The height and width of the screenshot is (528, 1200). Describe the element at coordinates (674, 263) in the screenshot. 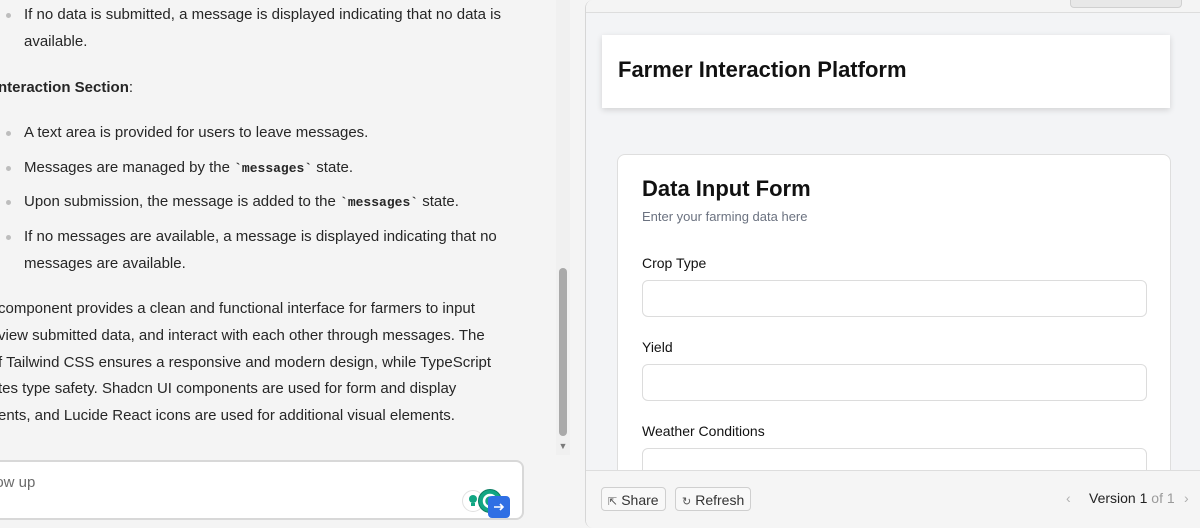

I see `crop-type-label: Crop Type` at that location.